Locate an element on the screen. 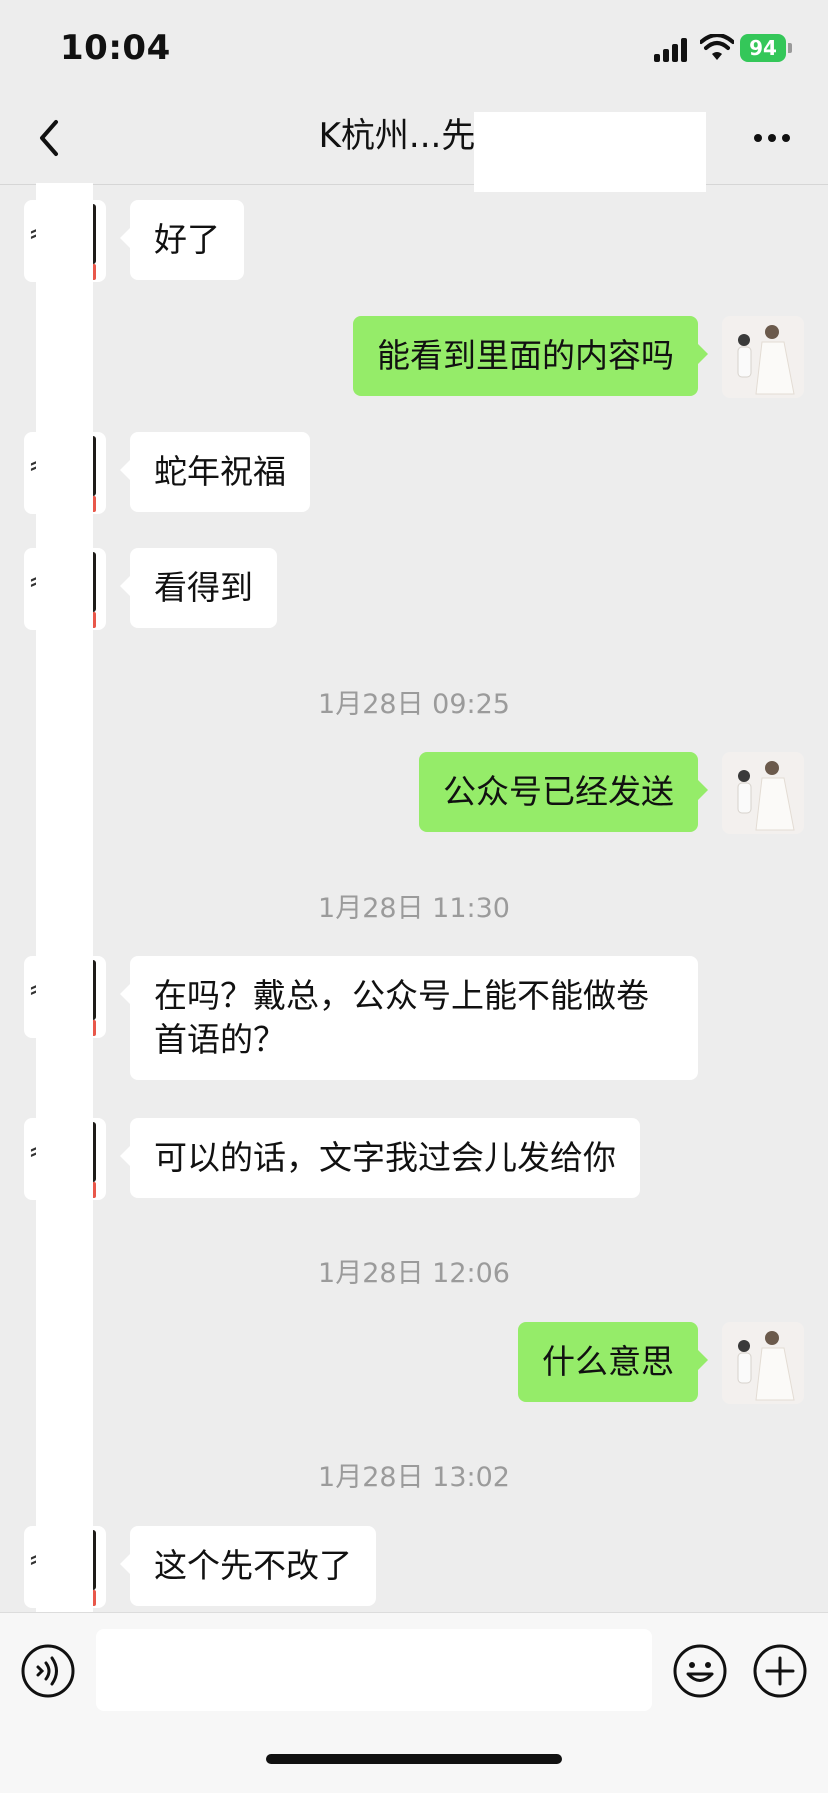  chevron-left-icon is located at coordinates (49, 138).